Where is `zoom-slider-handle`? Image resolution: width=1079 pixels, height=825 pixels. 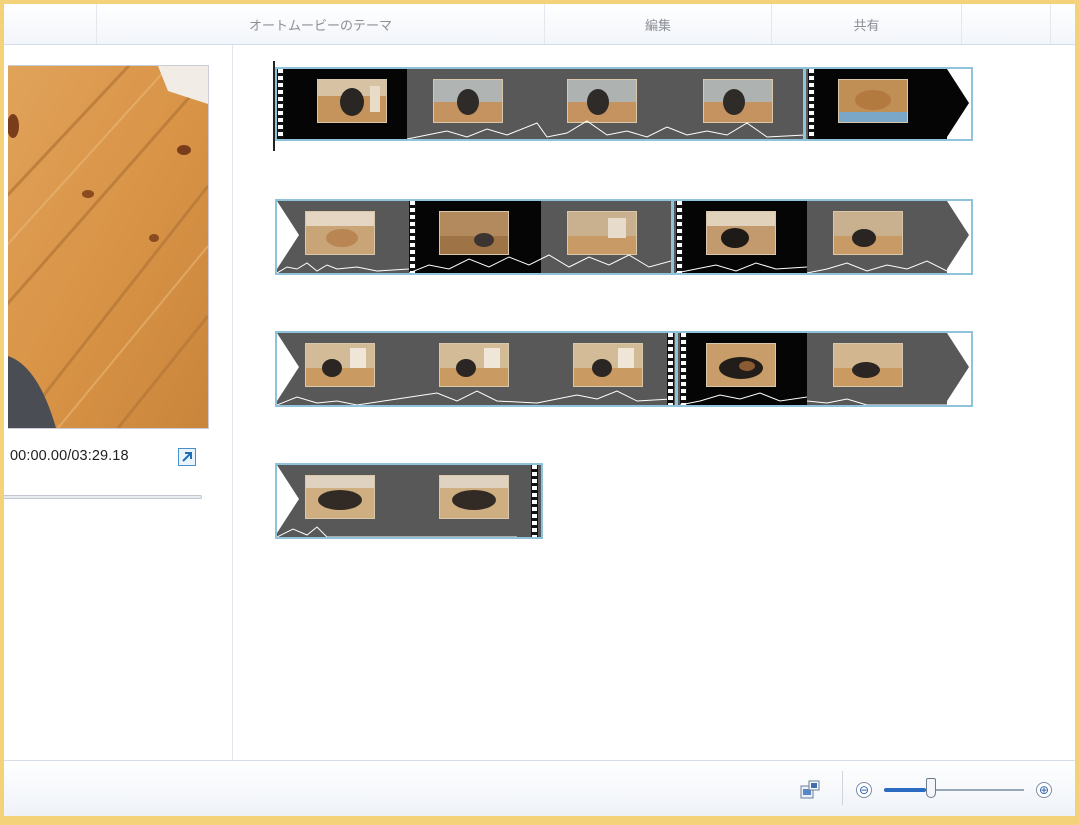
zoom-slider-handle is located at coordinates (931, 788).